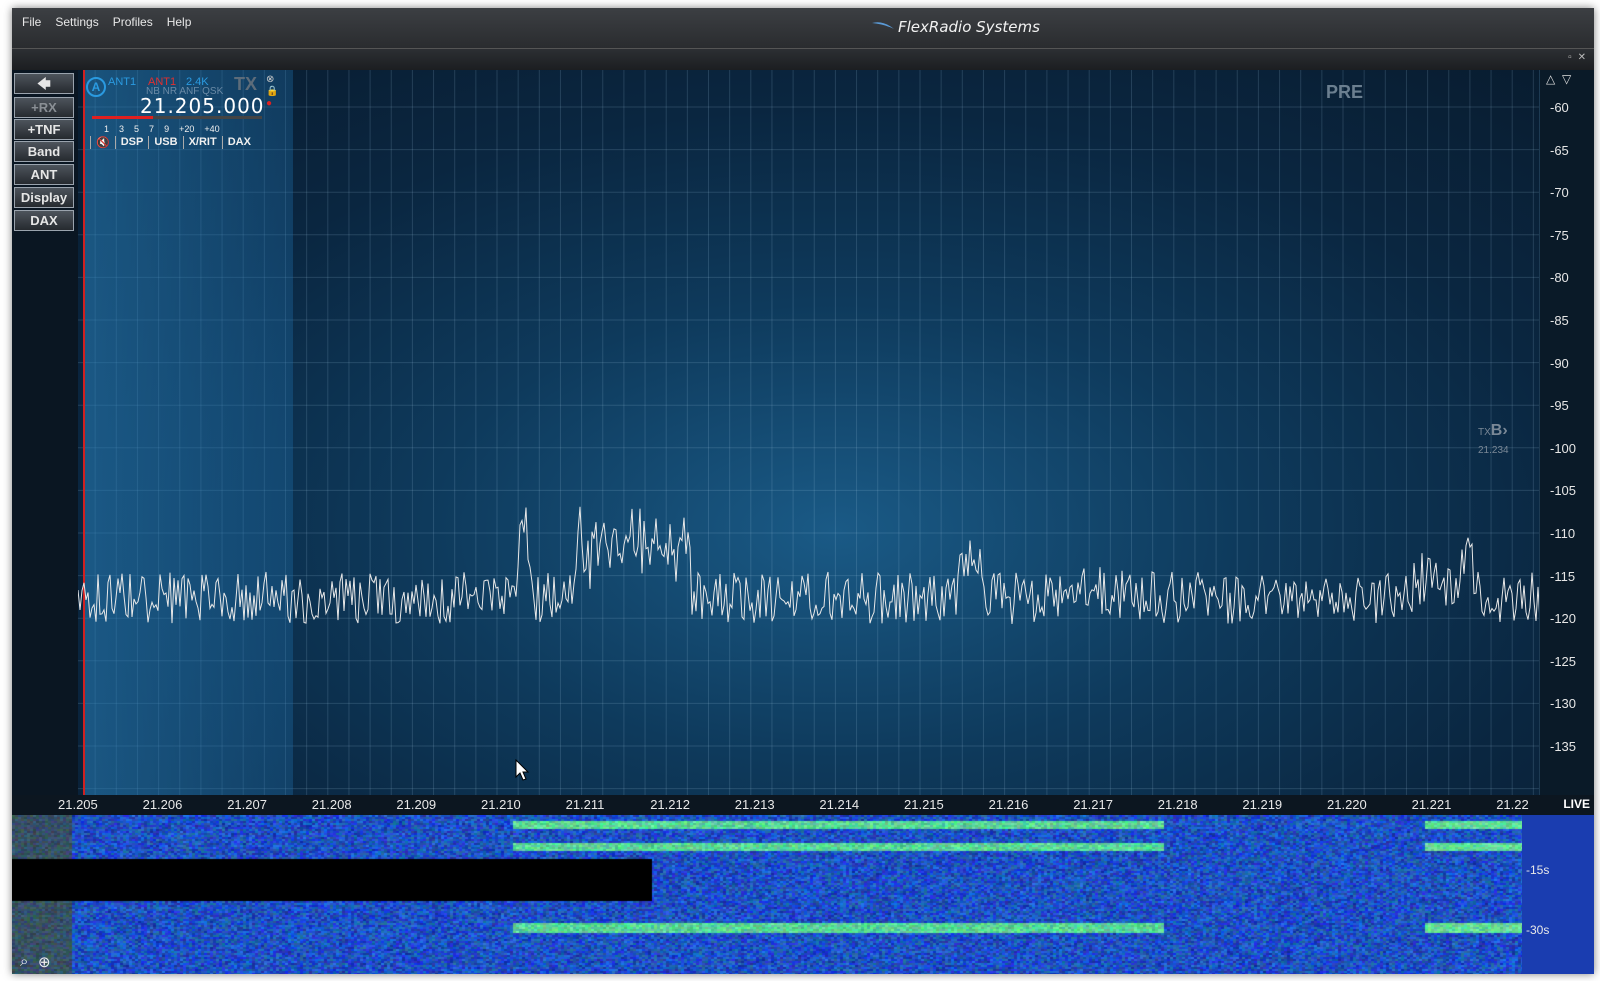 The width and height of the screenshot is (1600, 981). Describe the element at coordinates (1177, 804) in the screenshot. I see `frequency-tick-label: 21.218` at that location.